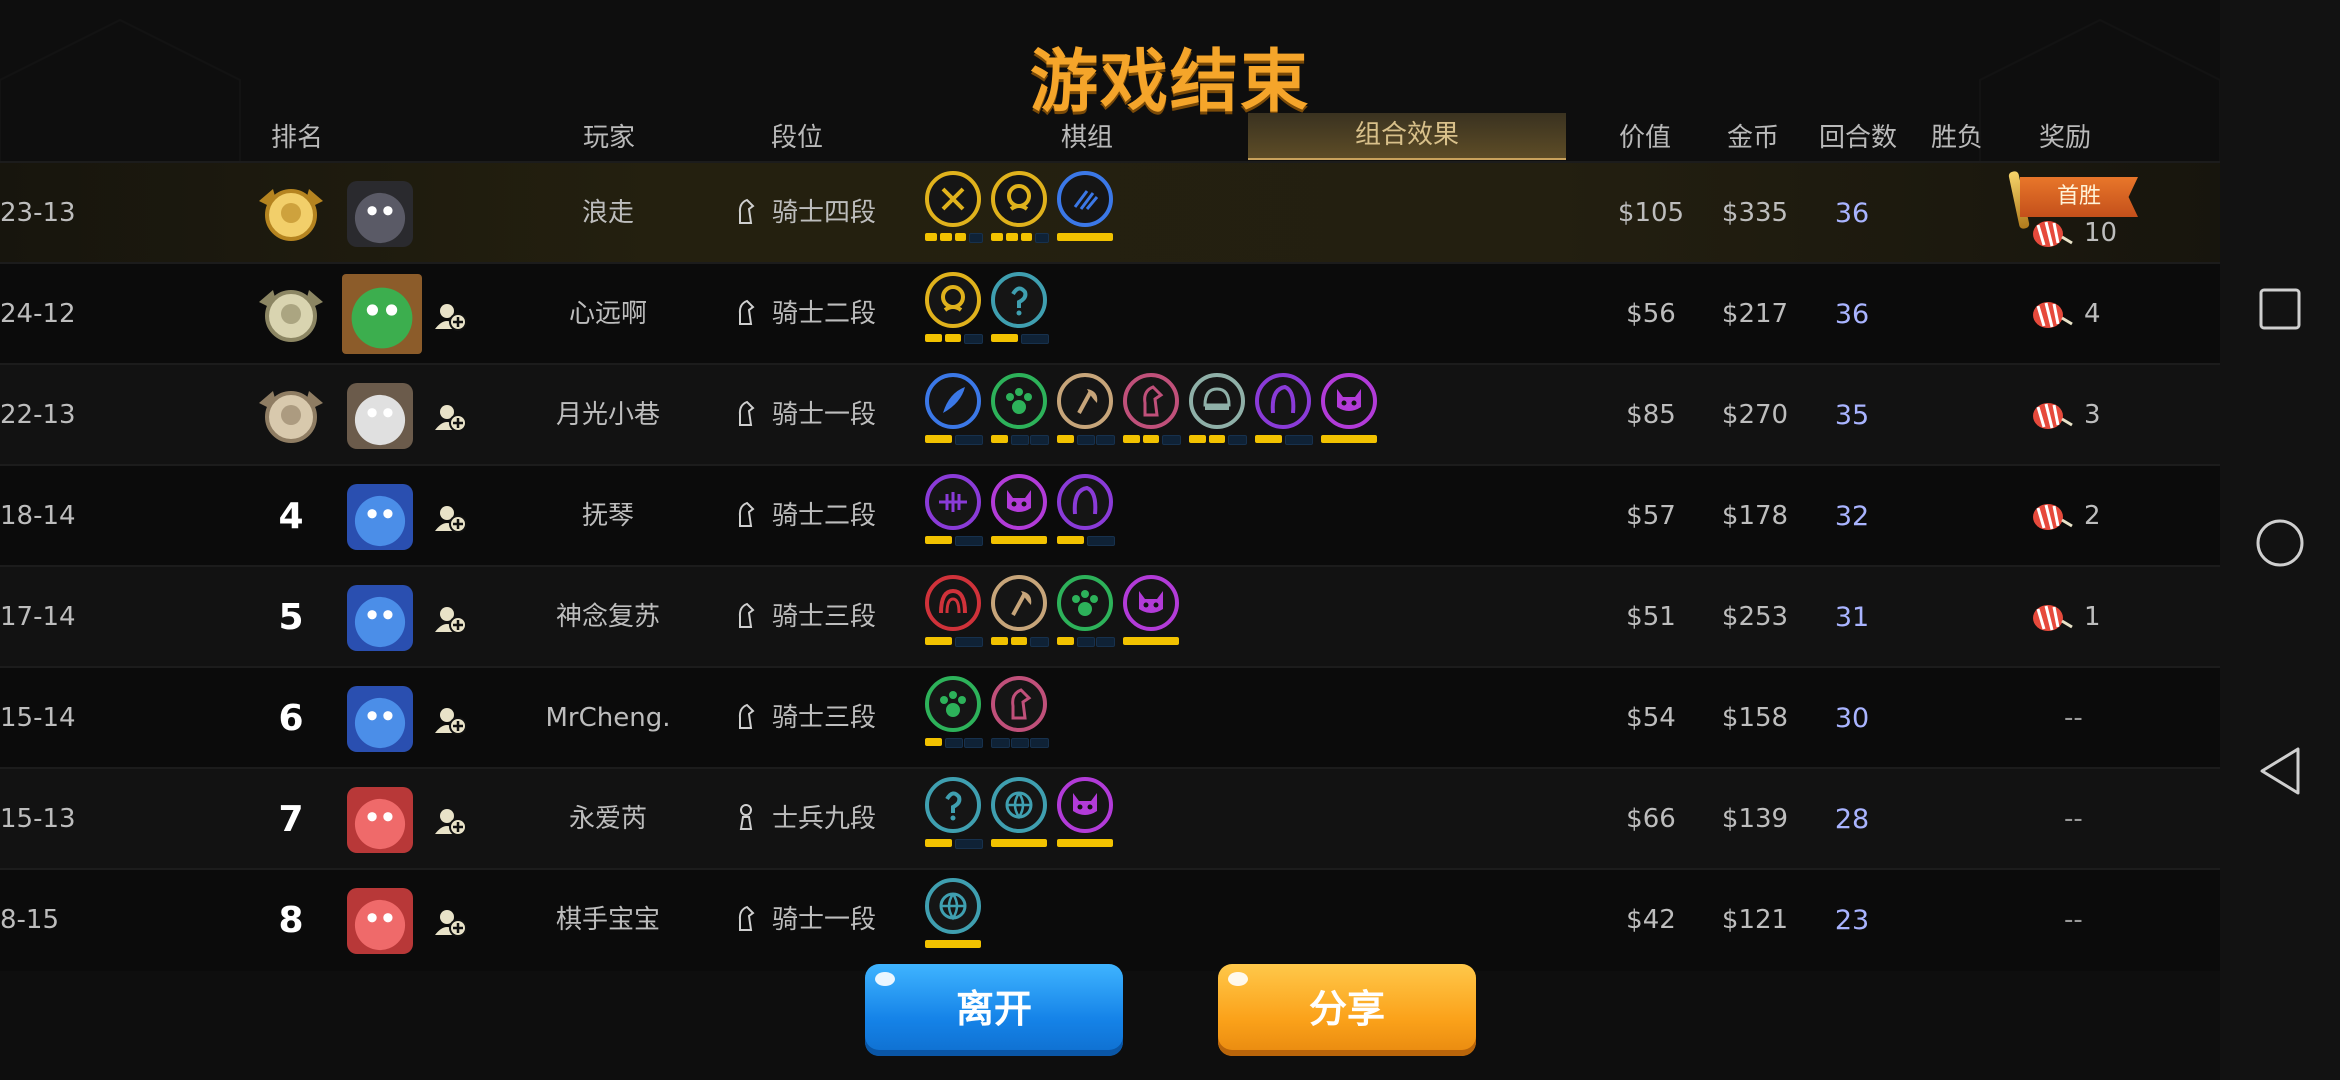 The width and height of the screenshot is (2340, 1080). I want to click on candy-icon, so click(2053, 416).